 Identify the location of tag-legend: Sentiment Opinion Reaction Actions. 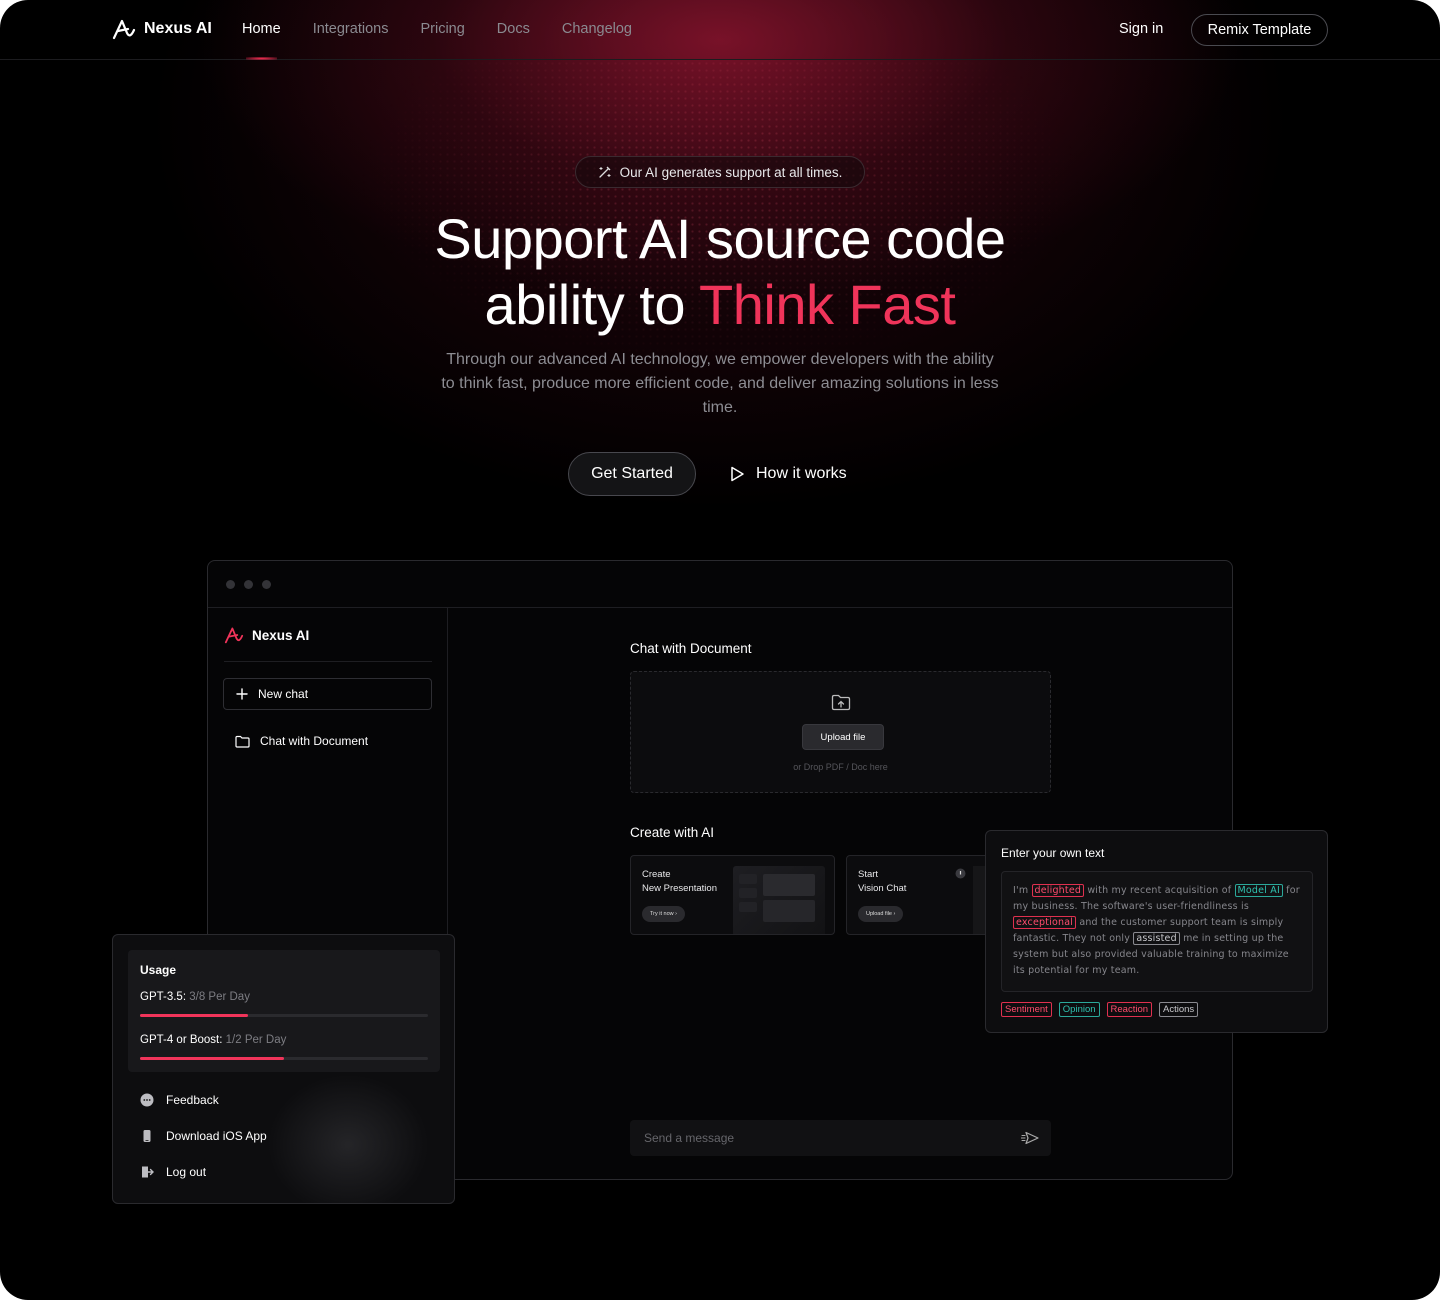
(1100, 1009).